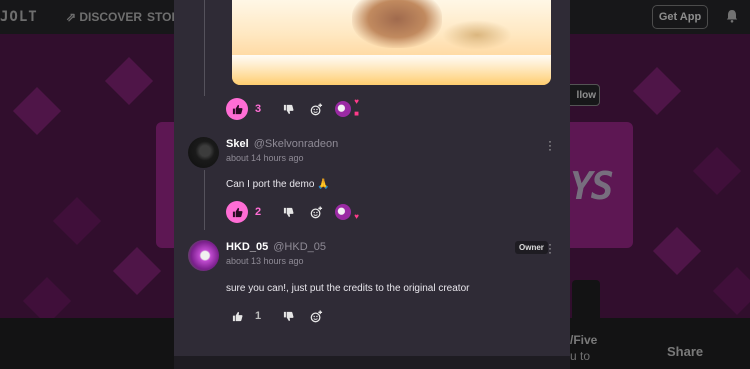 The image size is (750, 369). I want to click on thread-line, so click(204, 48).